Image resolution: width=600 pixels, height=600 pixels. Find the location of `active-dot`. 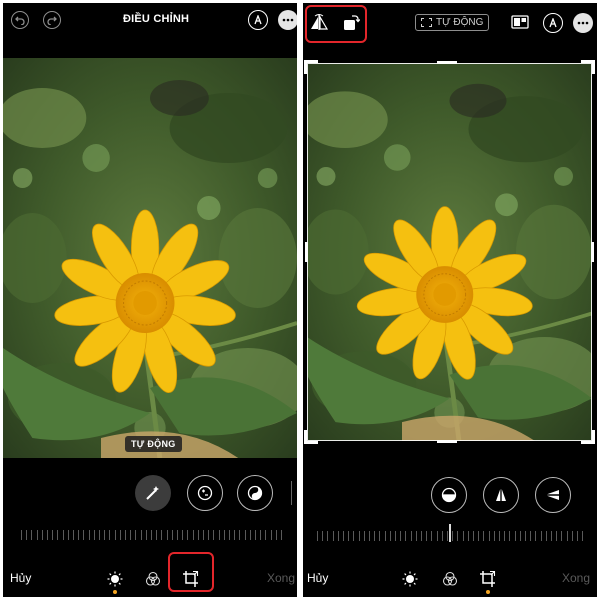

active-dot is located at coordinates (488, 592).